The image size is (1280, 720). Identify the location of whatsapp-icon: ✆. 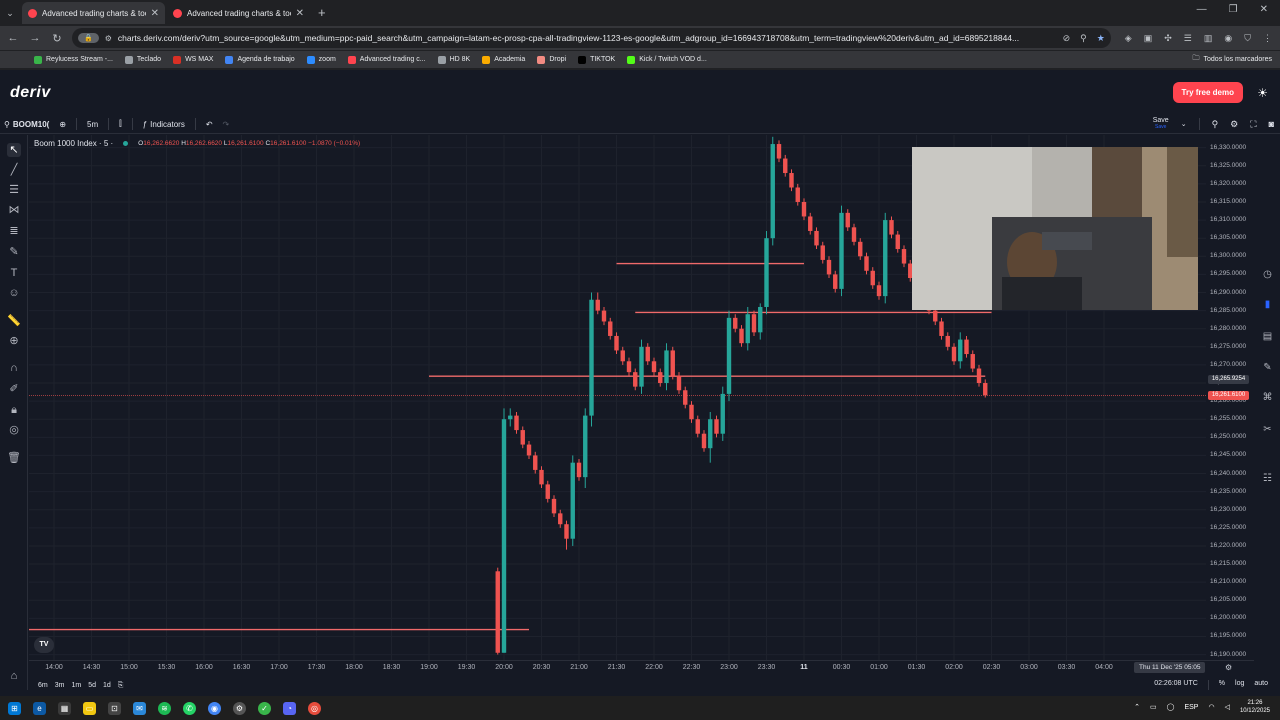
(189, 708).